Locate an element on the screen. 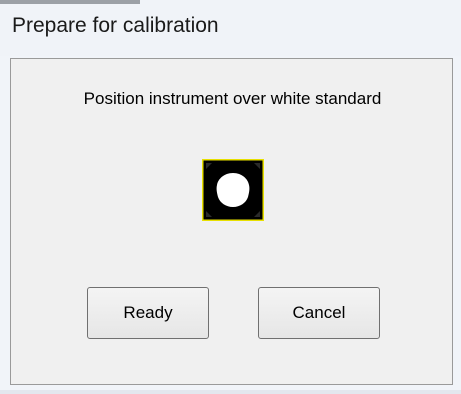  ready-button: Ready is located at coordinates (148, 313).